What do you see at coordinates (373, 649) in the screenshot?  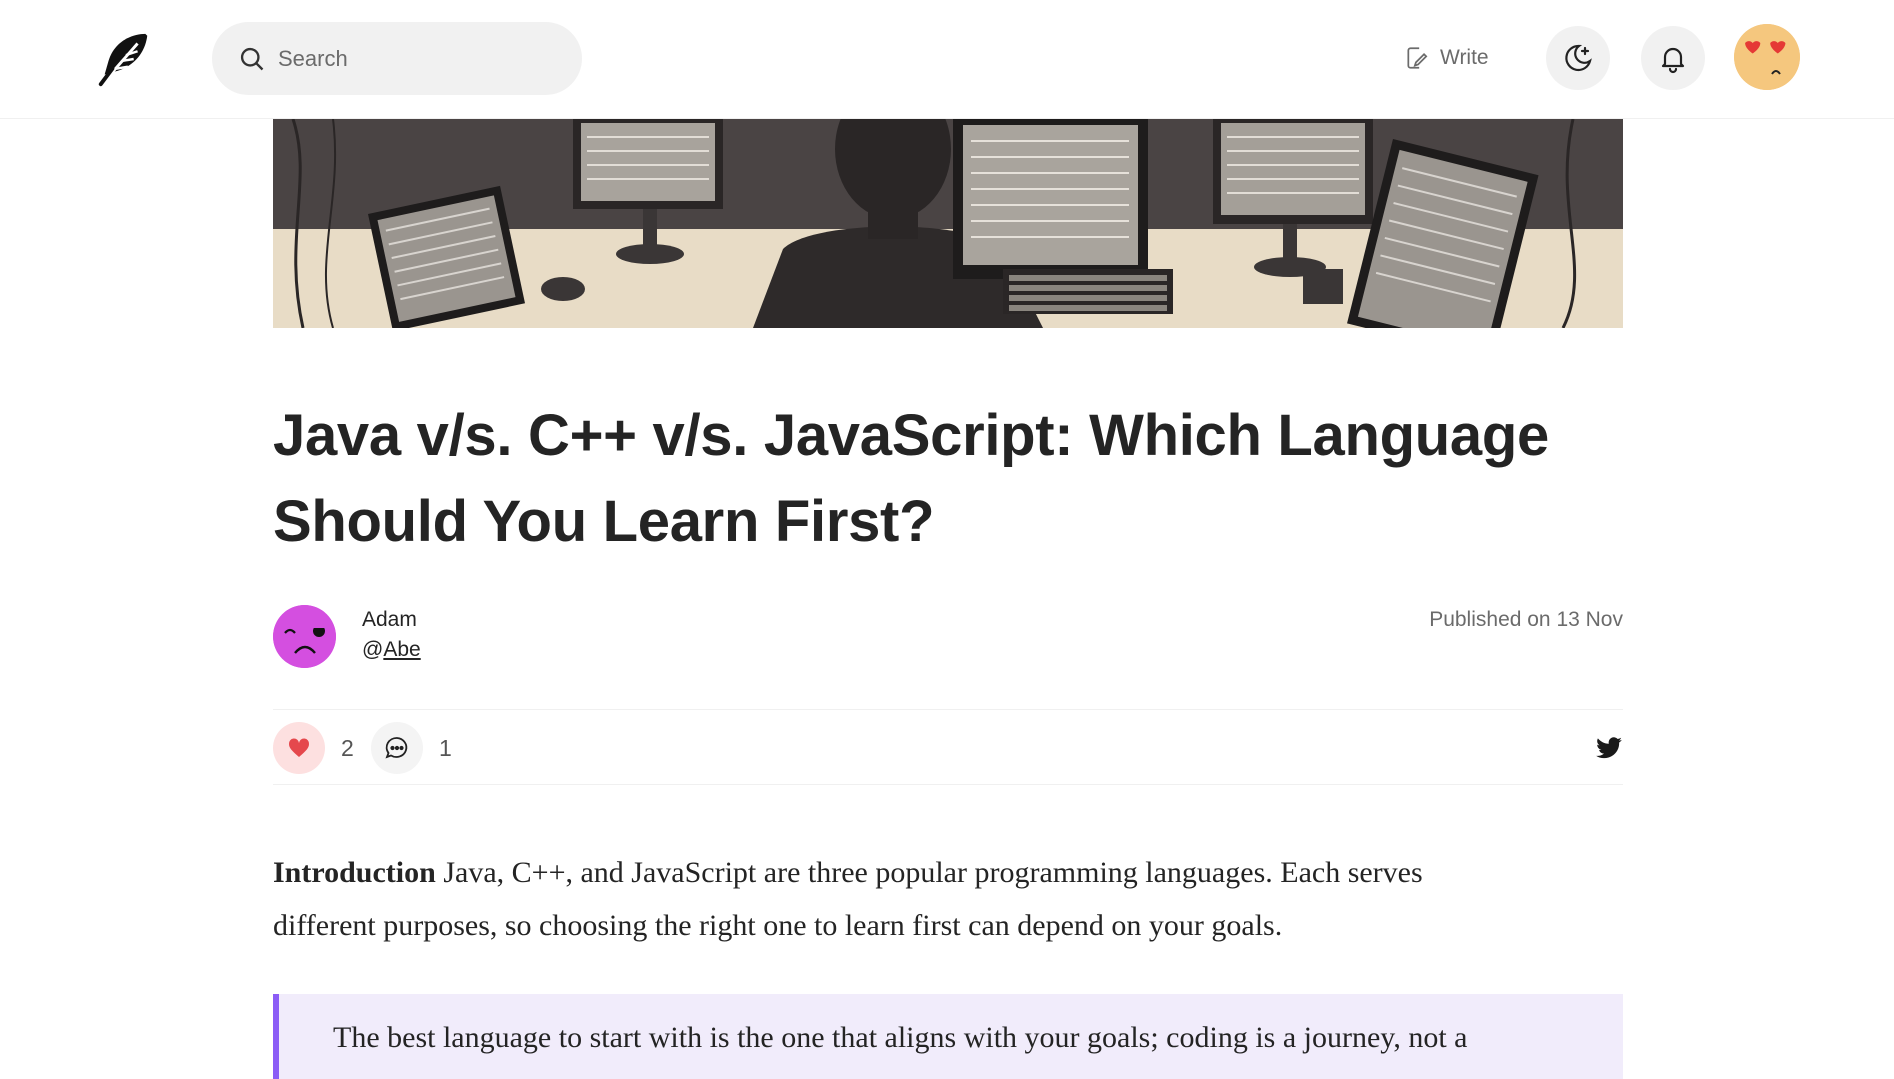 I see `handle-prefix: @` at bounding box center [373, 649].